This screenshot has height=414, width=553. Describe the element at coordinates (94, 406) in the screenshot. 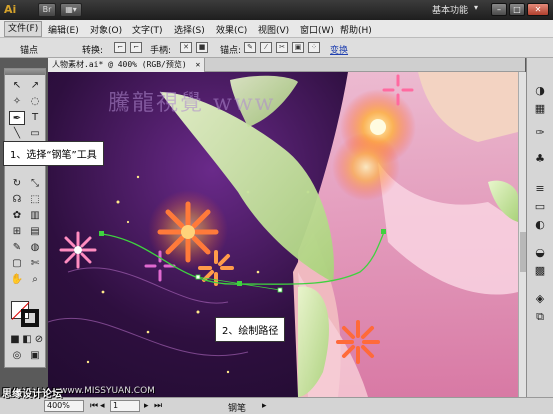

I see `first-artboard-icon: ⏮` at that location.